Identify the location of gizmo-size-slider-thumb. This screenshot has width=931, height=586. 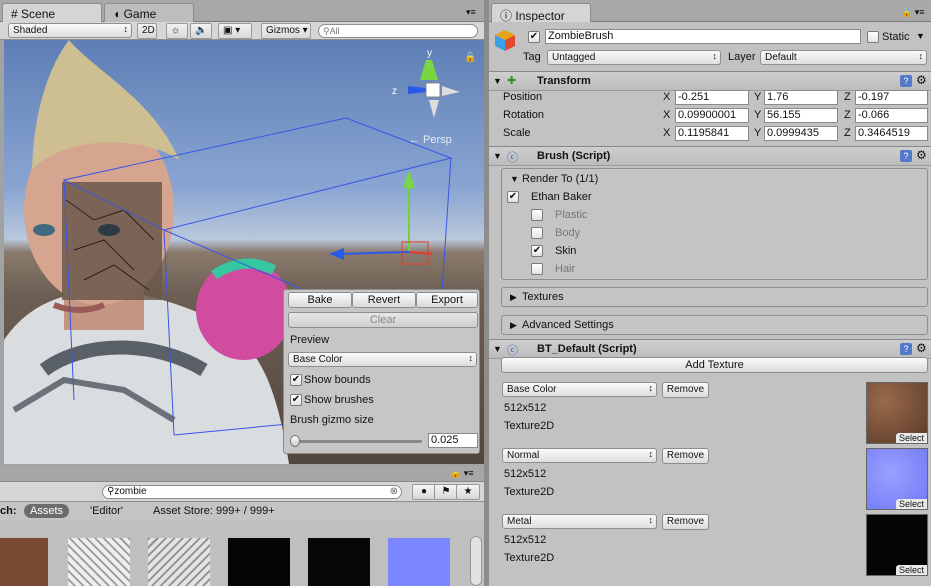
(295, 441).